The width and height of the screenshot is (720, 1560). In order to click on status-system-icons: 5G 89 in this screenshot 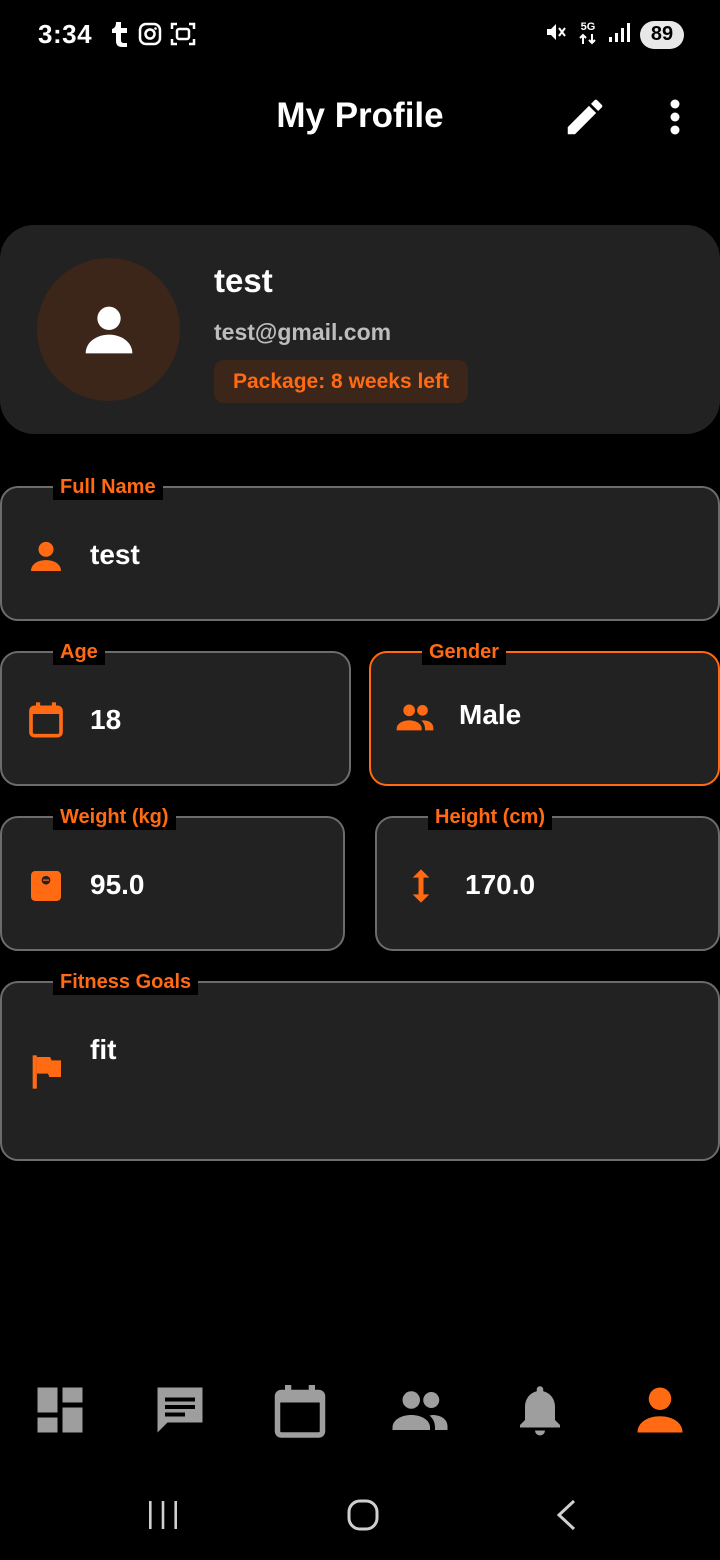, I will do `click(614, 34)`.